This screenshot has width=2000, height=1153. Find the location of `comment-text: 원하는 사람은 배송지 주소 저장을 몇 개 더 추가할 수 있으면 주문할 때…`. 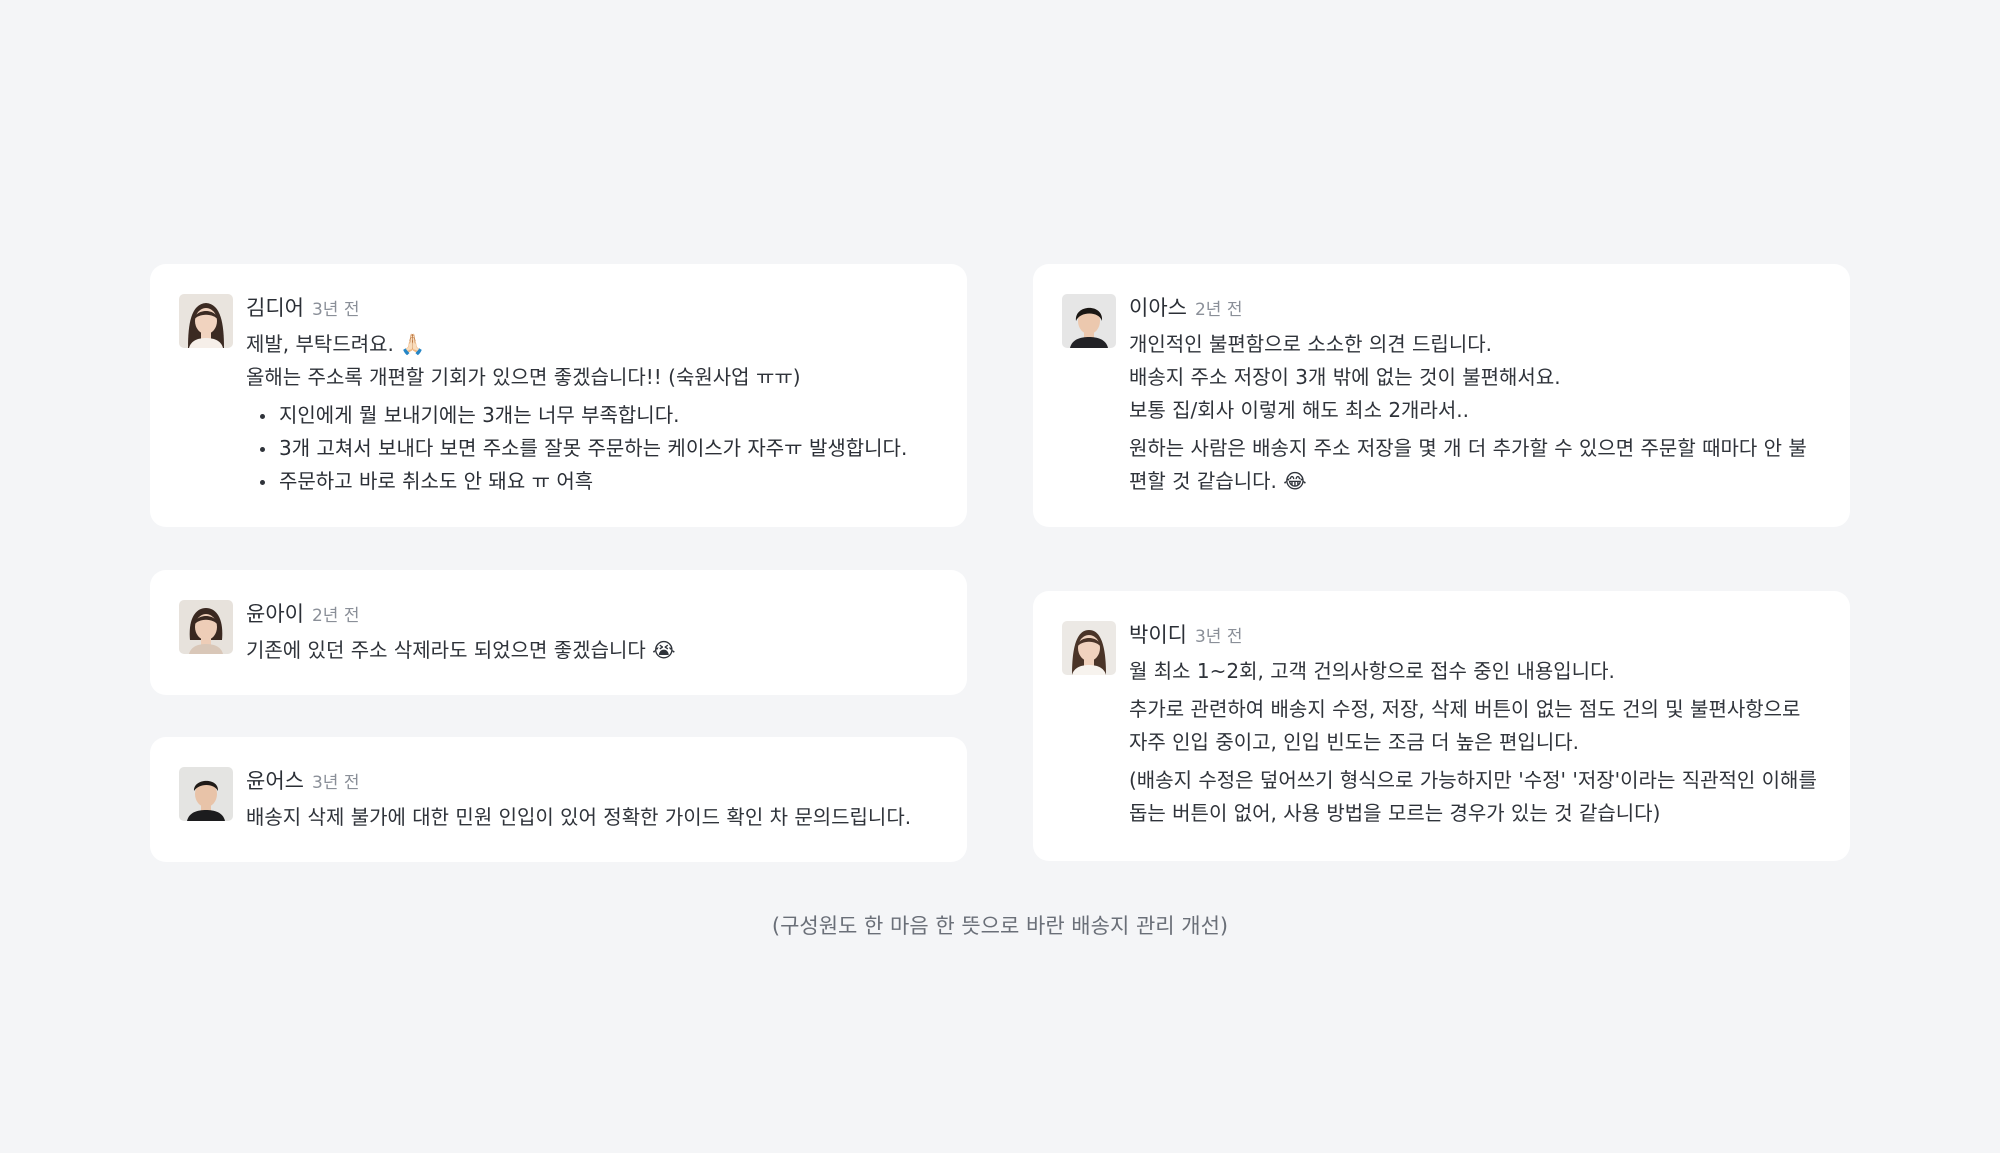

comment-text: 원하는 사람은 배송지 주소 저장을 몇 개 더 추가할 수 있으면 주문할 때… is located at coordinates (1468, 464).